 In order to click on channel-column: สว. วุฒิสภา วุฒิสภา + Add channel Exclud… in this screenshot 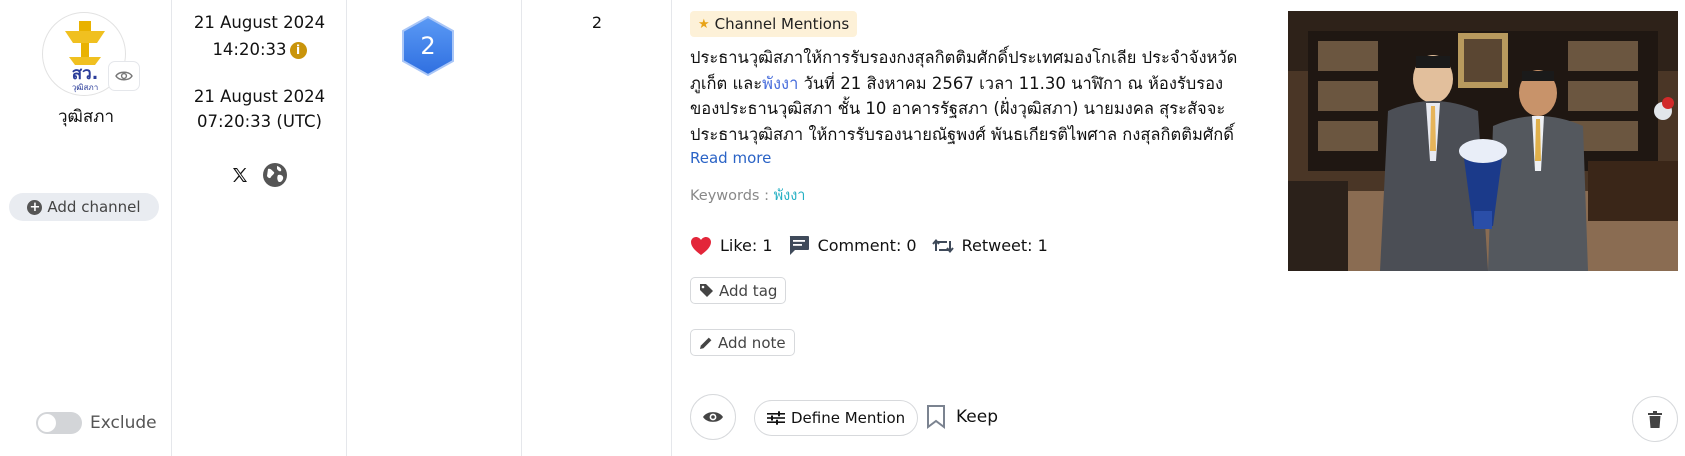, I will do `click(86, 228)`.